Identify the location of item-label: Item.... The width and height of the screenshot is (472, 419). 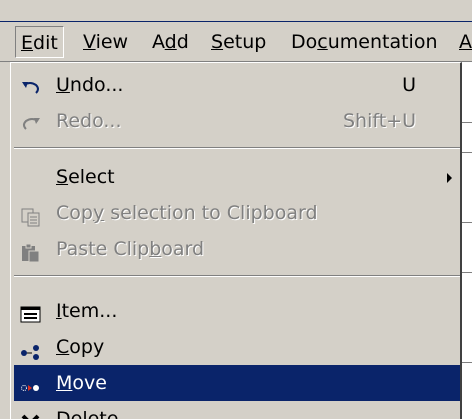
(87, 311).